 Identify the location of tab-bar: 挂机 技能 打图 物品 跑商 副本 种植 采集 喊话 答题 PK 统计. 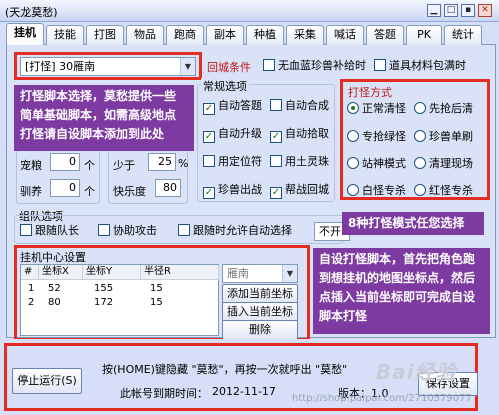
(251, 34).